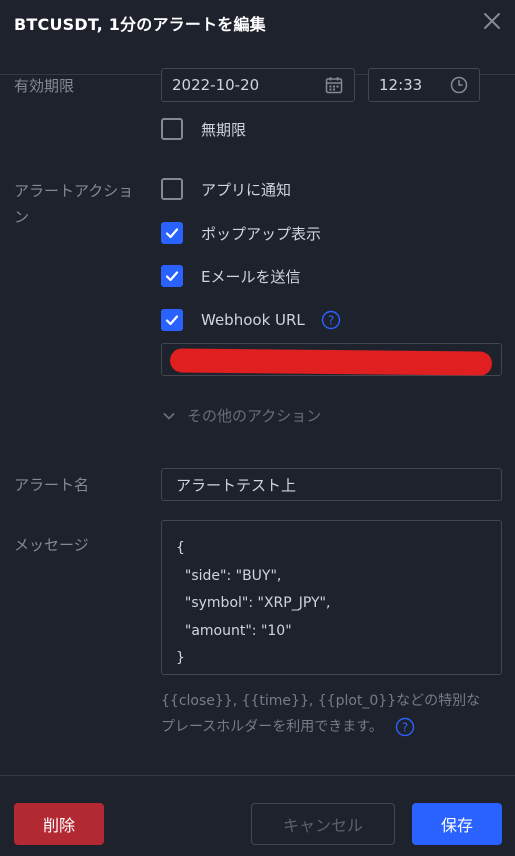 The width and height of the screenshot is (515, 856). Describe the element at coordinates (216, 85) in the screenshot. I see `expiry-date-value: 2022-10-20` at that location.